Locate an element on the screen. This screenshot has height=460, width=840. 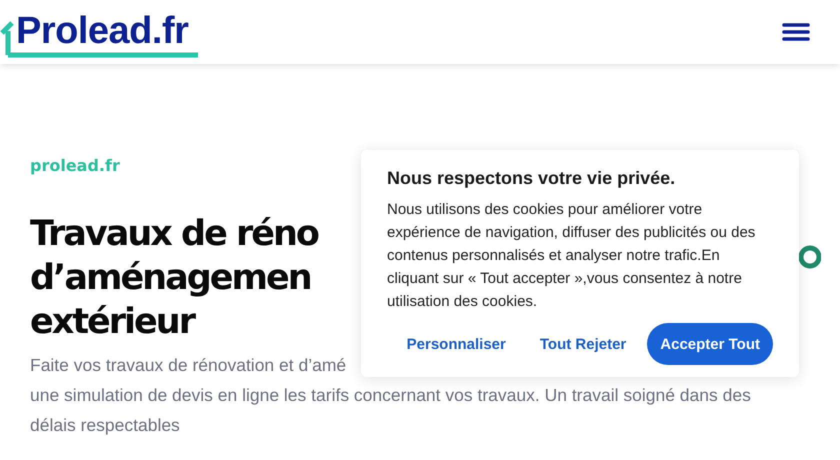
page-heading: extérieur is located at coordinates (112, 322).